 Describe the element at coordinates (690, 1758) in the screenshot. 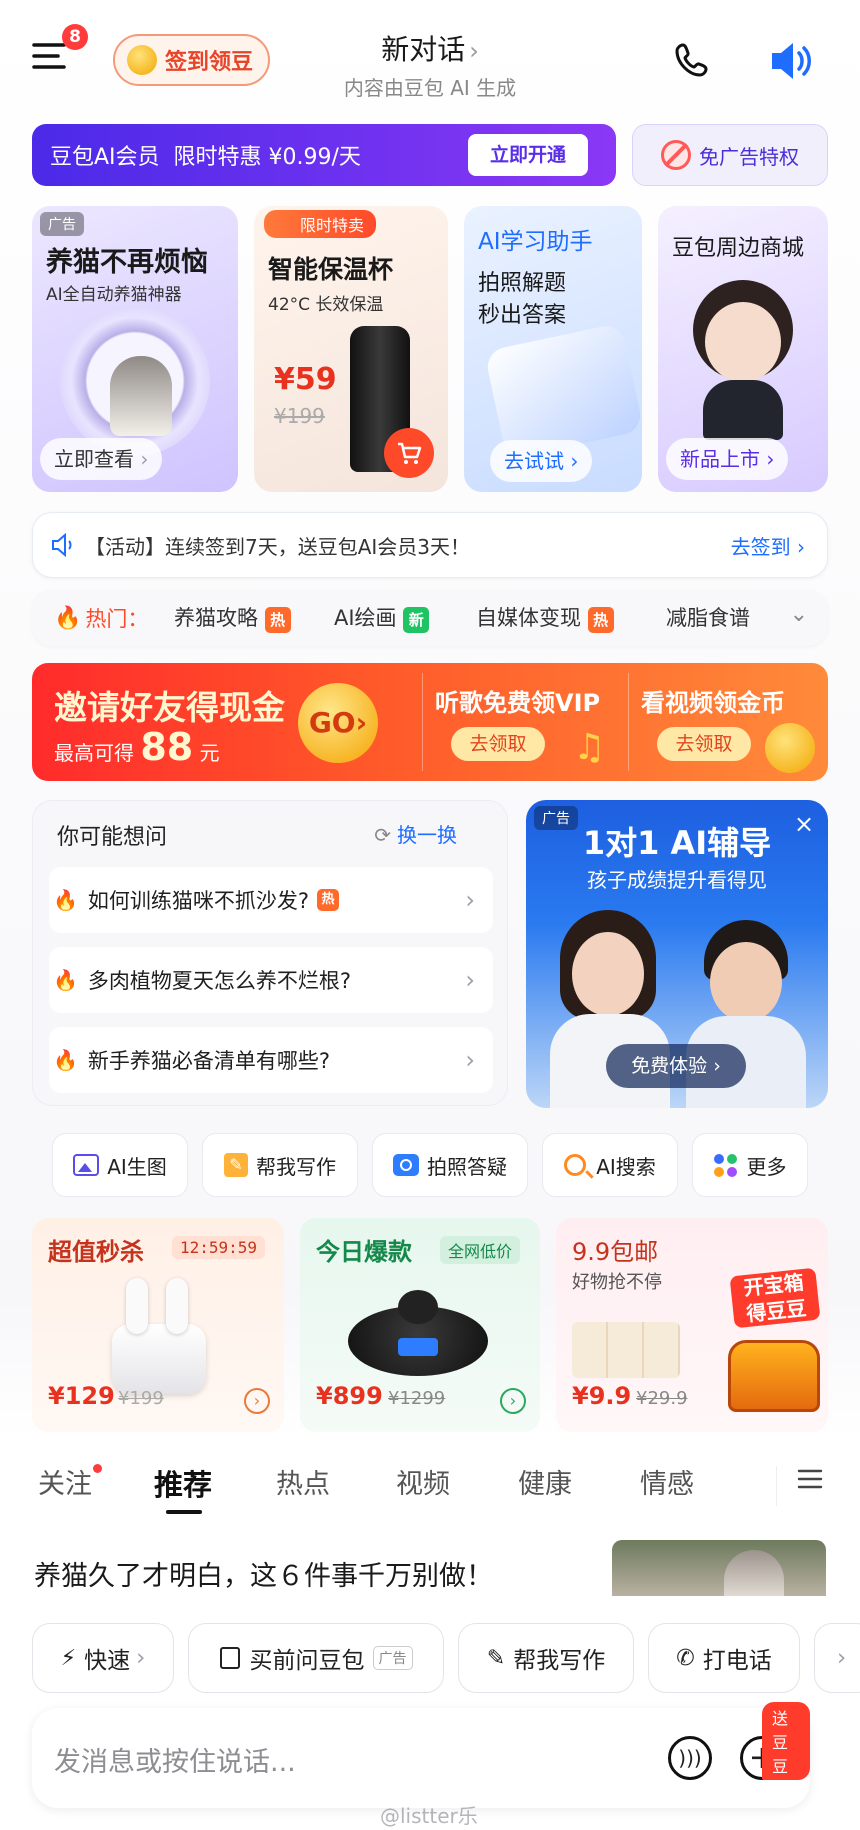

I see `voice-button: )))` at that location.